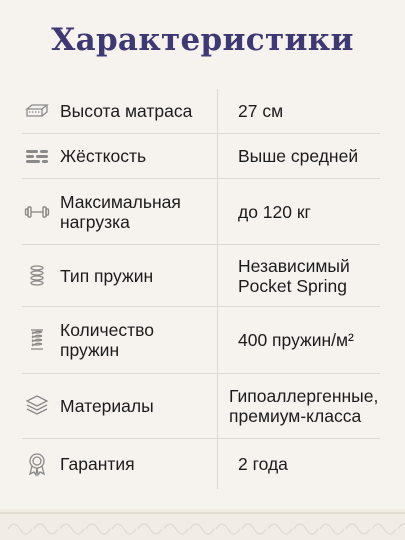 The height and width of the screenshot is (540, 405). What do you see at coordinates (201, 212) in the screenshot?
I see `spec-row-max-load: Максимальная нагрузка до 120 кг` at bounding box center [201, 212].